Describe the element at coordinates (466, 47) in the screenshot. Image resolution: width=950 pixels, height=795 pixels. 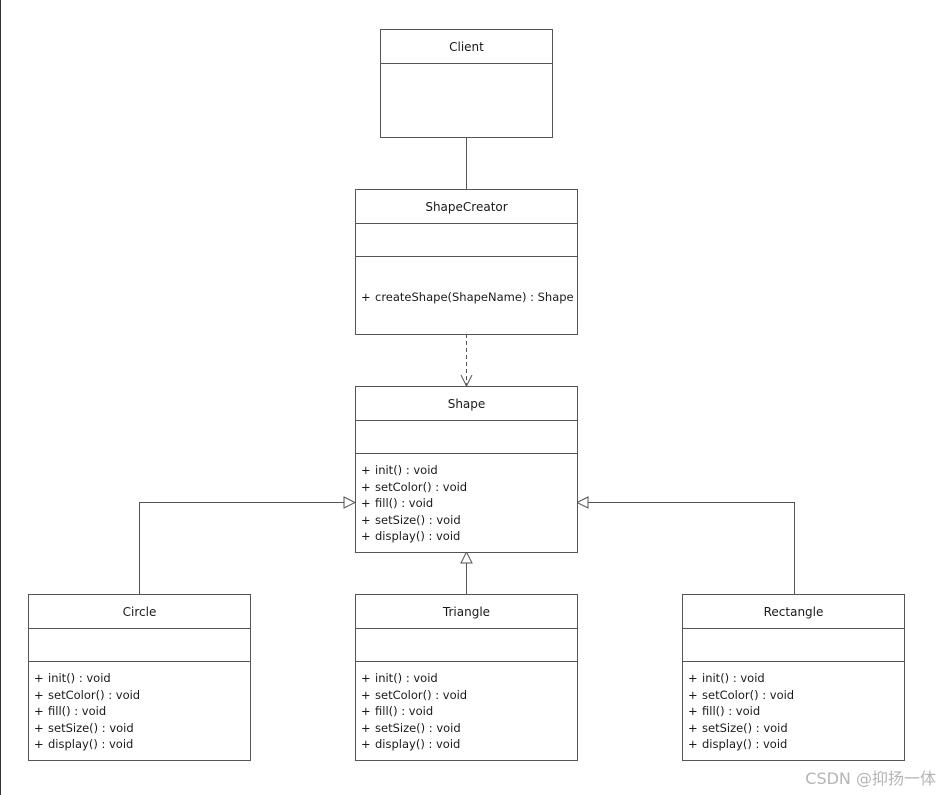
I see `class-name: Client` at that location.